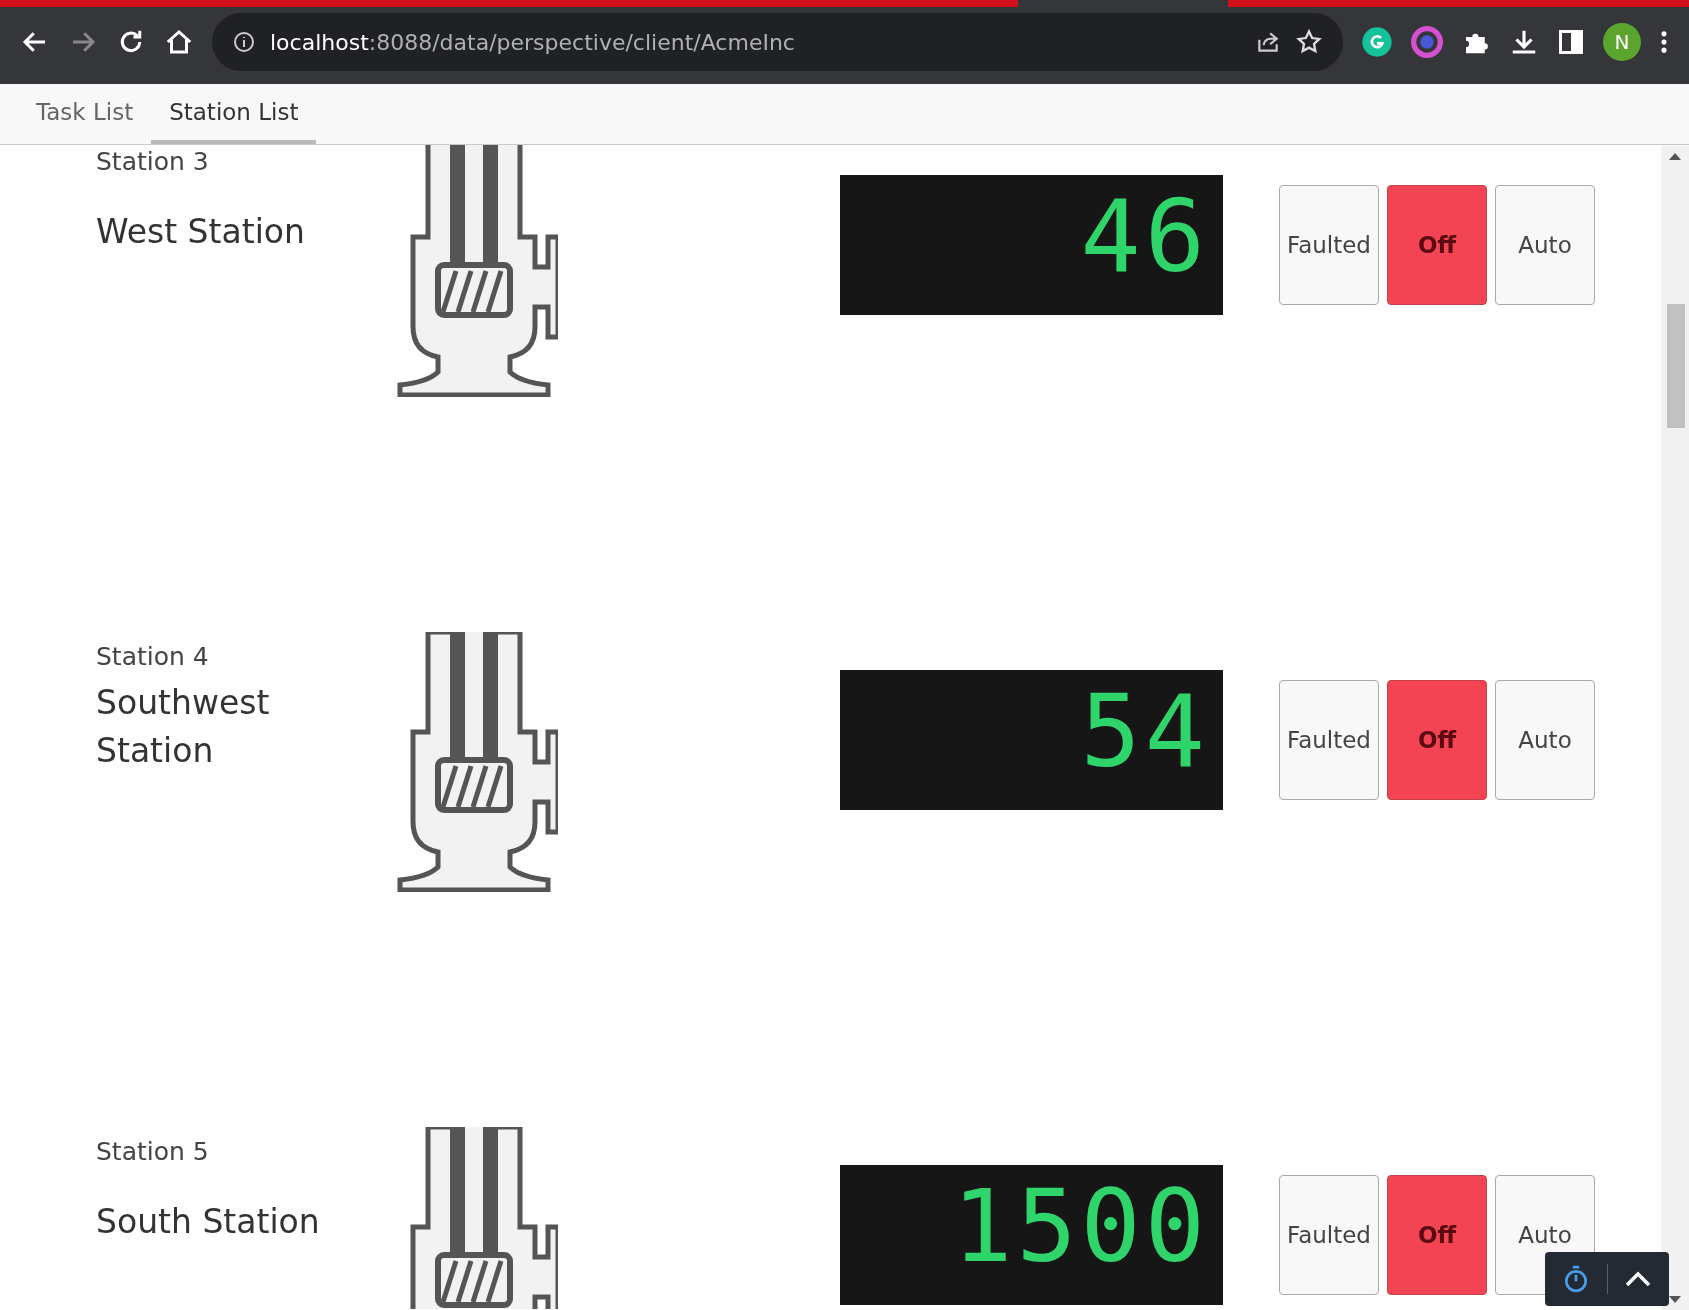 The width and height of the screenshot is (1689, 1310). Describe the element at coordinates (234, 114) in the screenshot. I see `nav-tab: Station List` at that location.